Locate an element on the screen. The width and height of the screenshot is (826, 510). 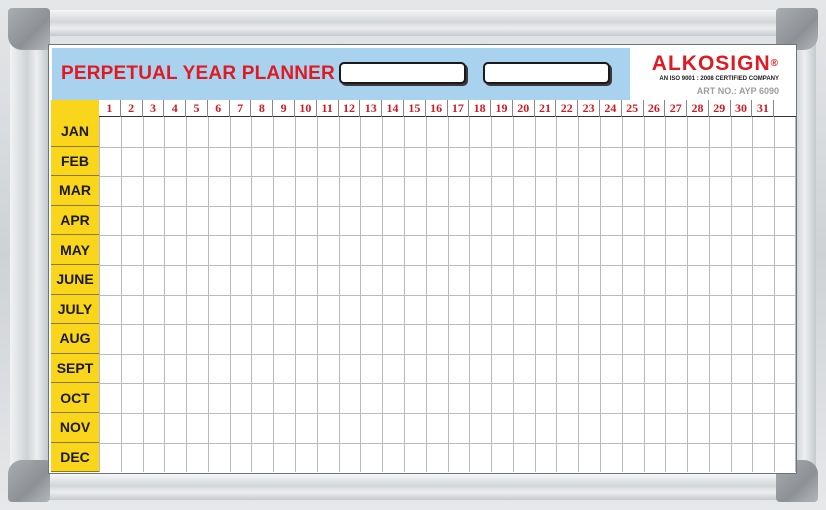
day-label: 2 is located at coordinates (132, 108).